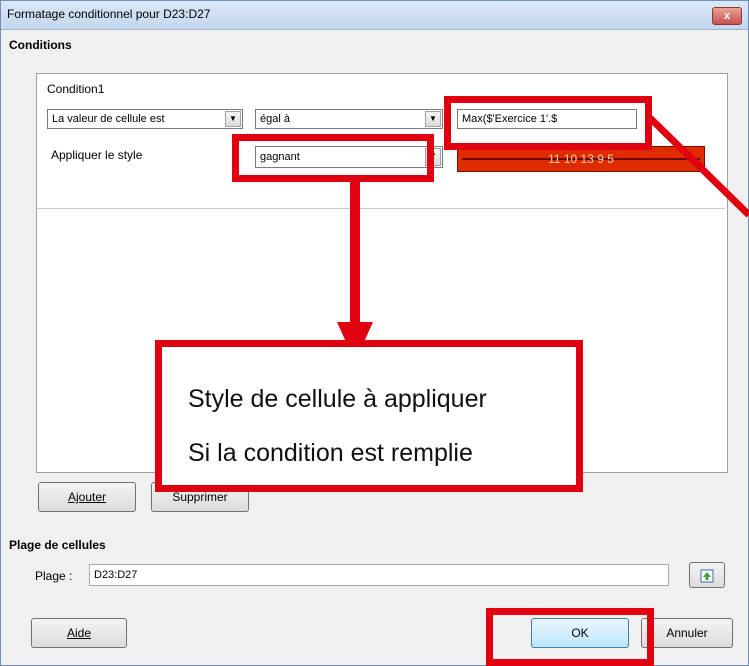  What do you see at coordinates (355, 253) in the screenshot?
I see `arrow-shaft` at bounding box center [355, 253].